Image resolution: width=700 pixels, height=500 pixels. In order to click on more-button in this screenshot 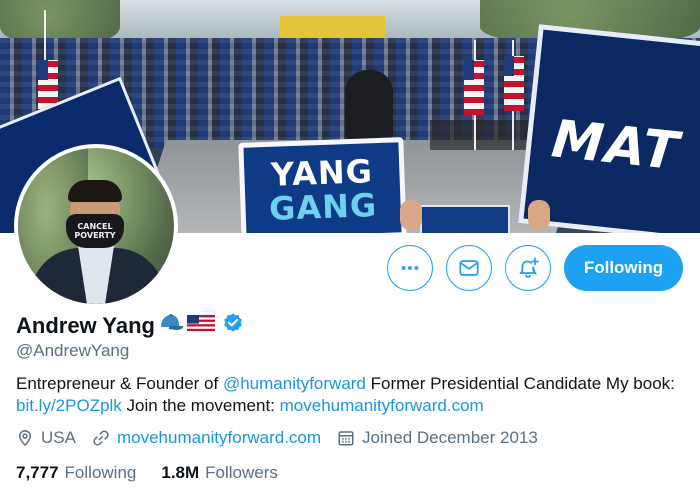, I will do `click(410, 268)`.